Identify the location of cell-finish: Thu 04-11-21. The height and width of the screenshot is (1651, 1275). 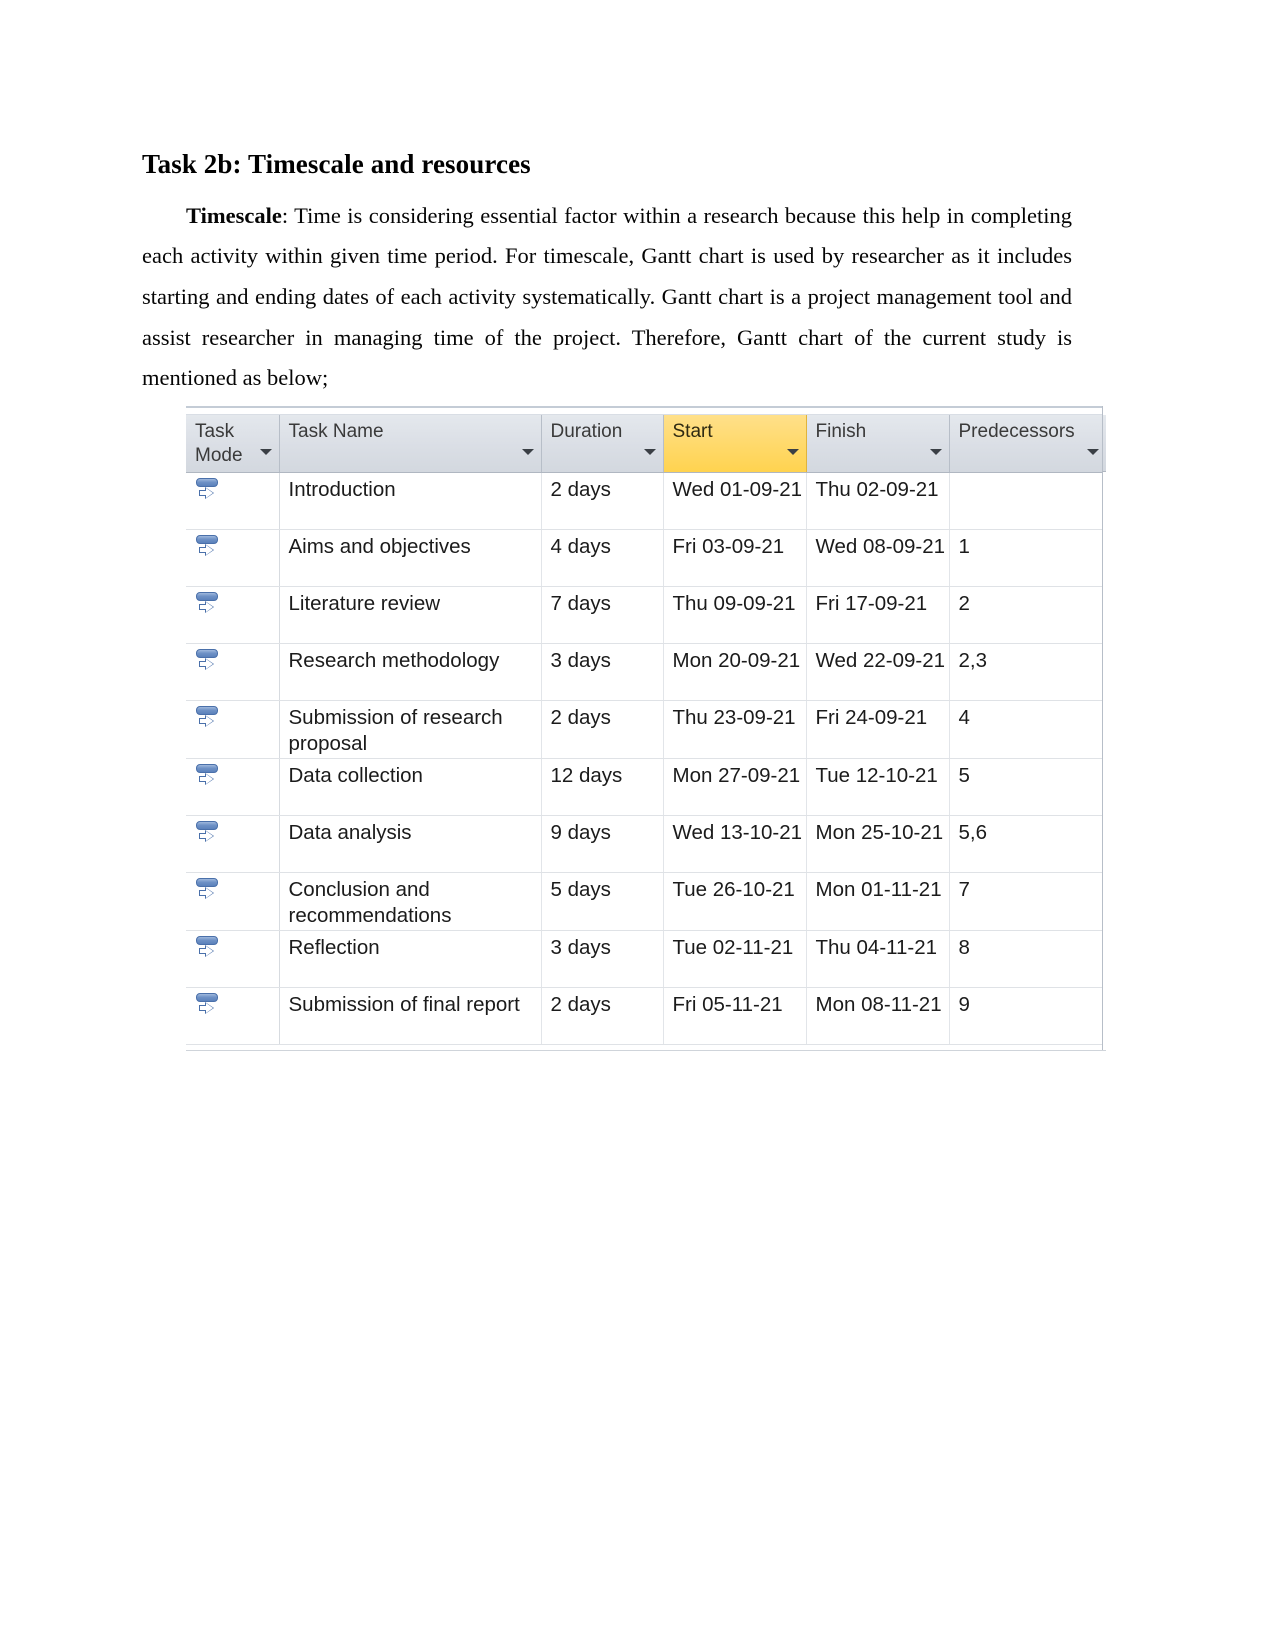
(878, 959).